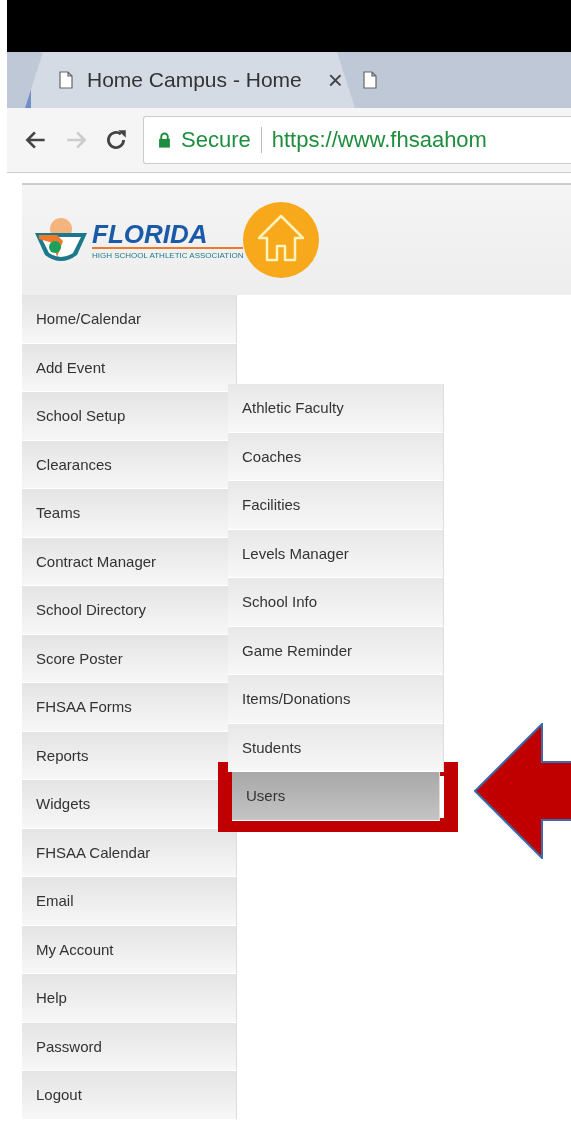  What do you see at coordinates (335, 80) in the screenshot?
I see `close-icon: ×` at bounding box center [335, 80].